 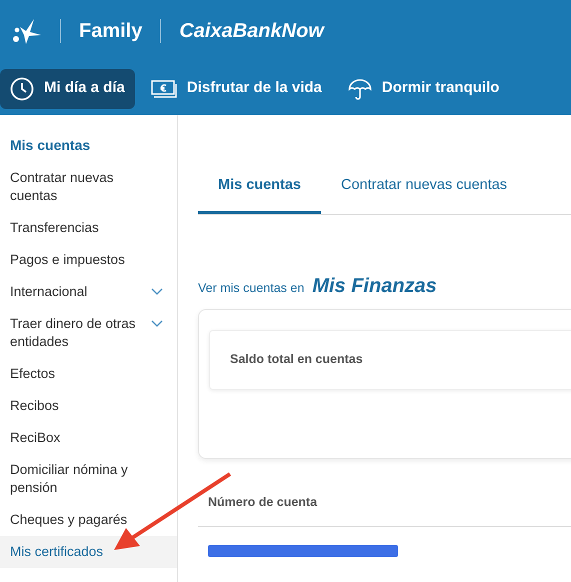 I want to click on sidebar-heading: Mis cuentas, so click(x=50, y=145).